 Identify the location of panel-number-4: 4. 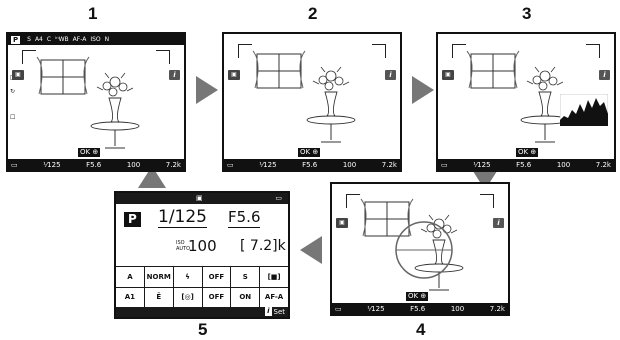
(421, 329).